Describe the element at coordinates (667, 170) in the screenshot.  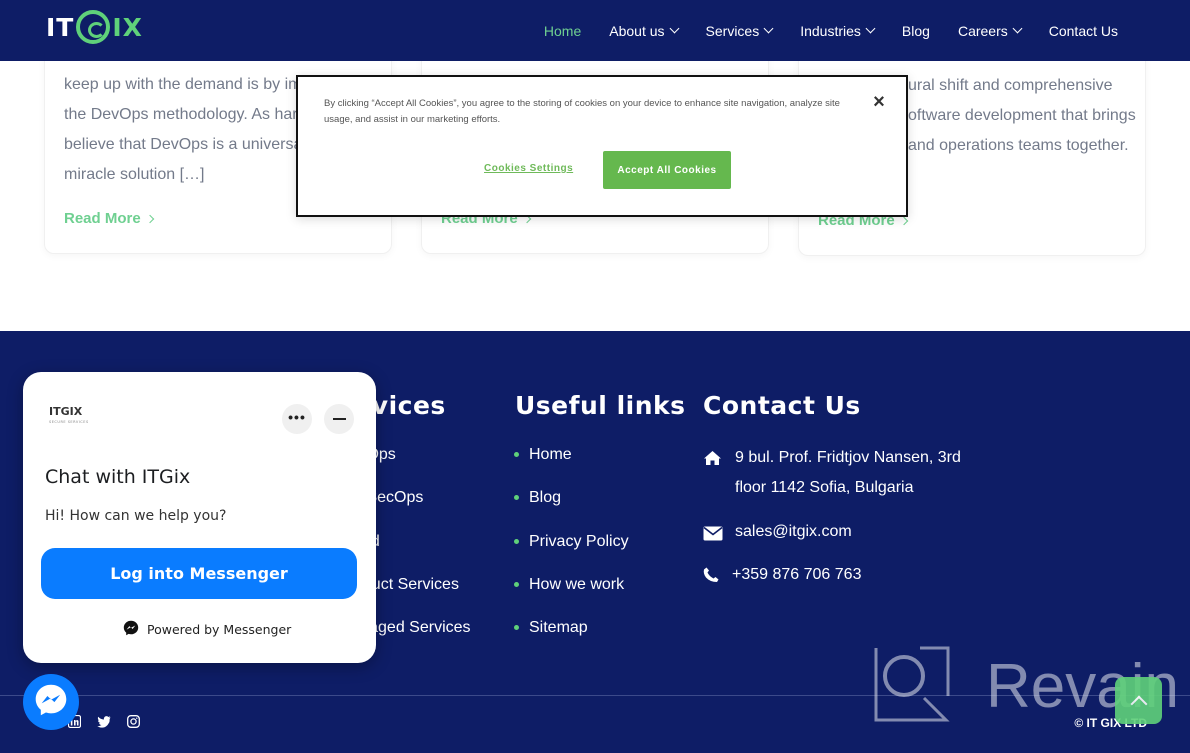
I see `accept-all-cookies-button: Accept All Cookies` at that location.